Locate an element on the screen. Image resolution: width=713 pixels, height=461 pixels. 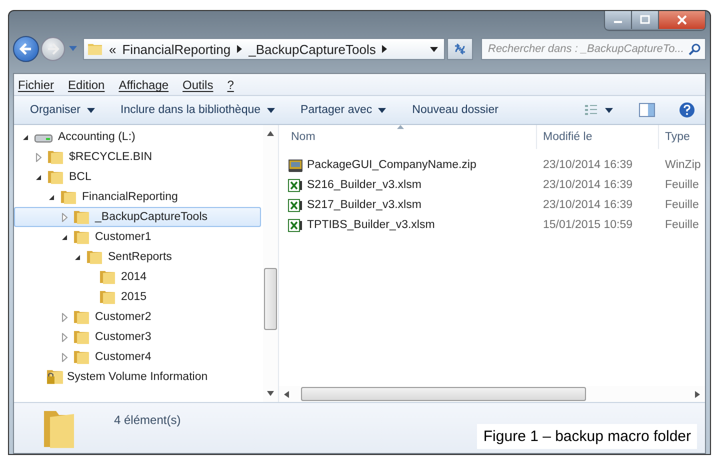
maximize-icon is located at coordinates (645, 20).